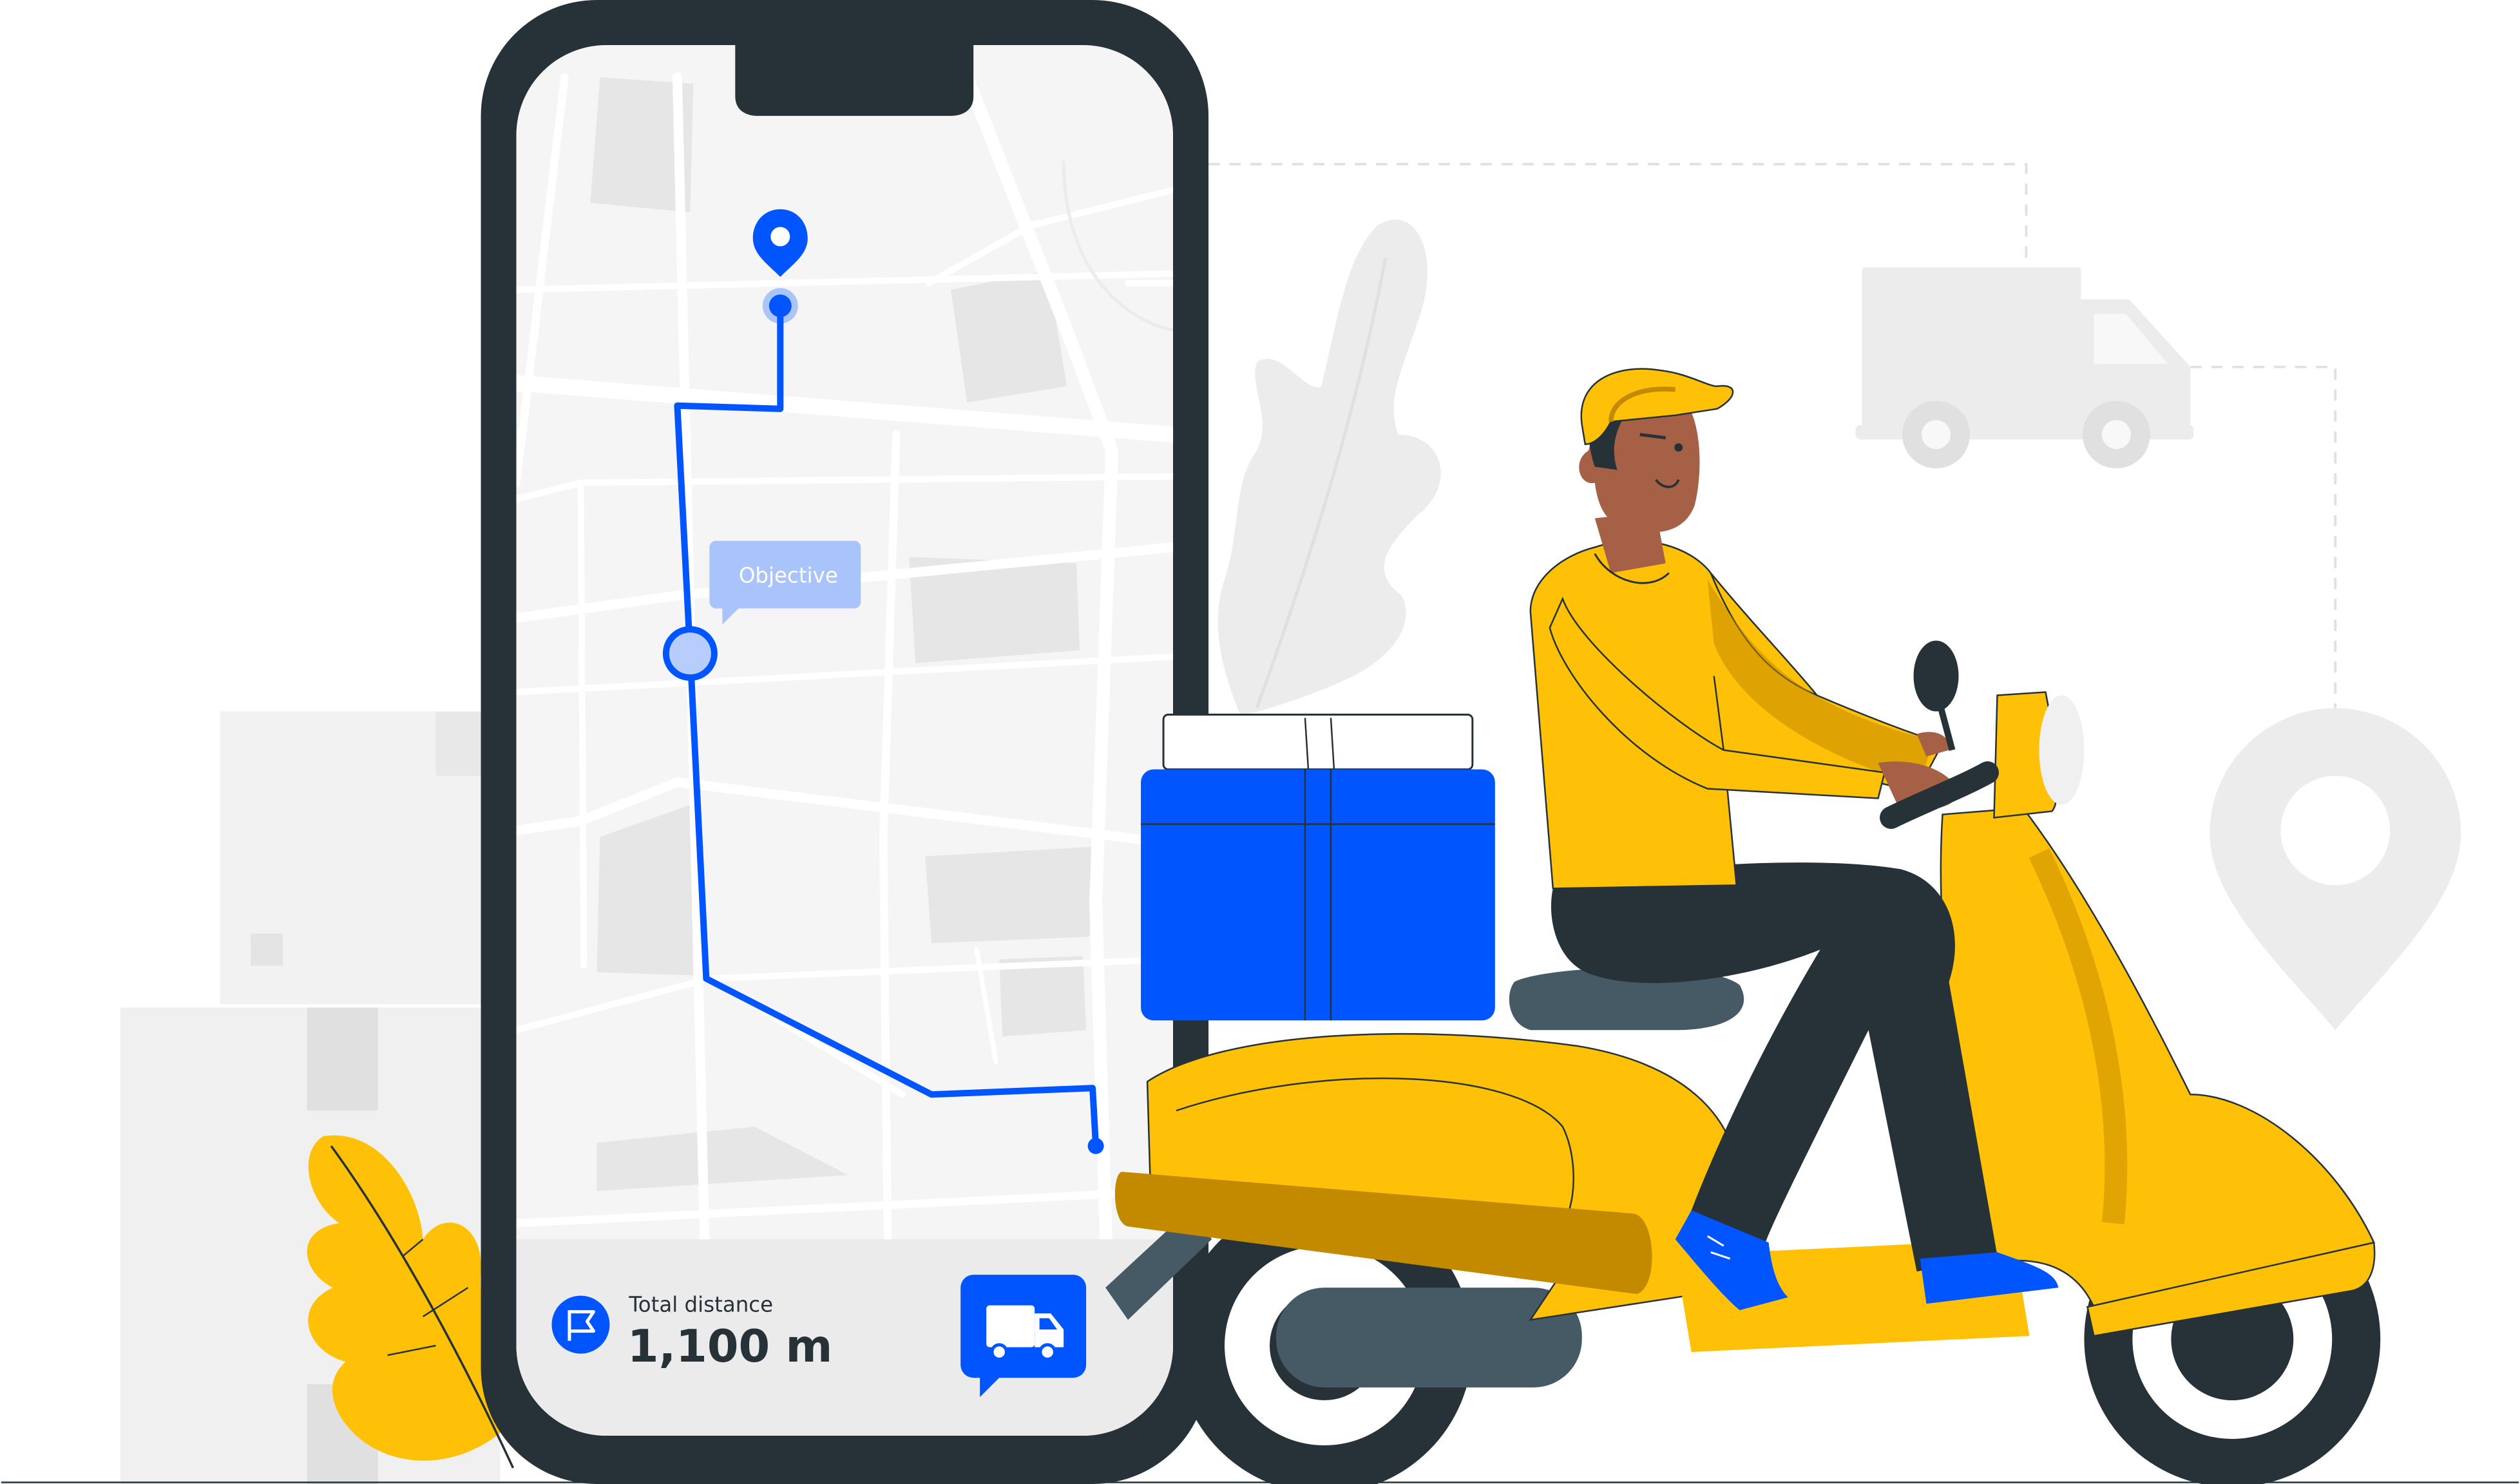 Image resolution: width=2520 pixels, height=1484 pixels. What do you see at coordinates (1428, 1338) in the screenshot?
I see `exhaust` at bounding box center [1428, 1338].